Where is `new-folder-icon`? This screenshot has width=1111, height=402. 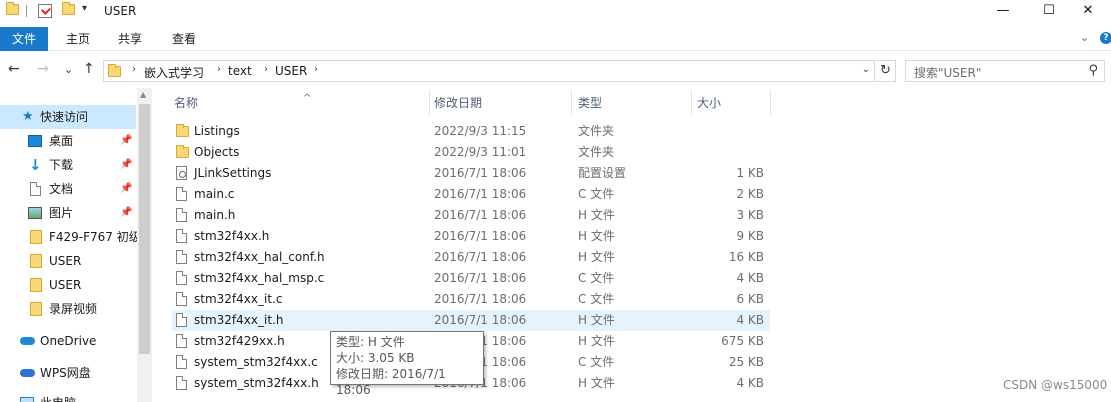 new-folder-icon is located at coordinates (68, 8).